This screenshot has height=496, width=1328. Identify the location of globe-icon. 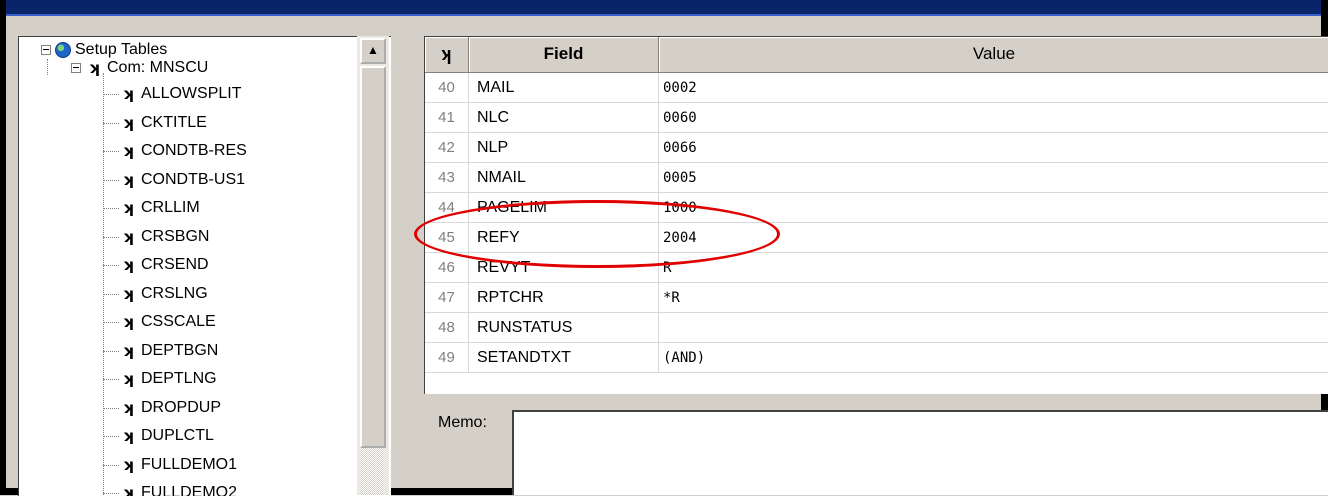
(63, 49).